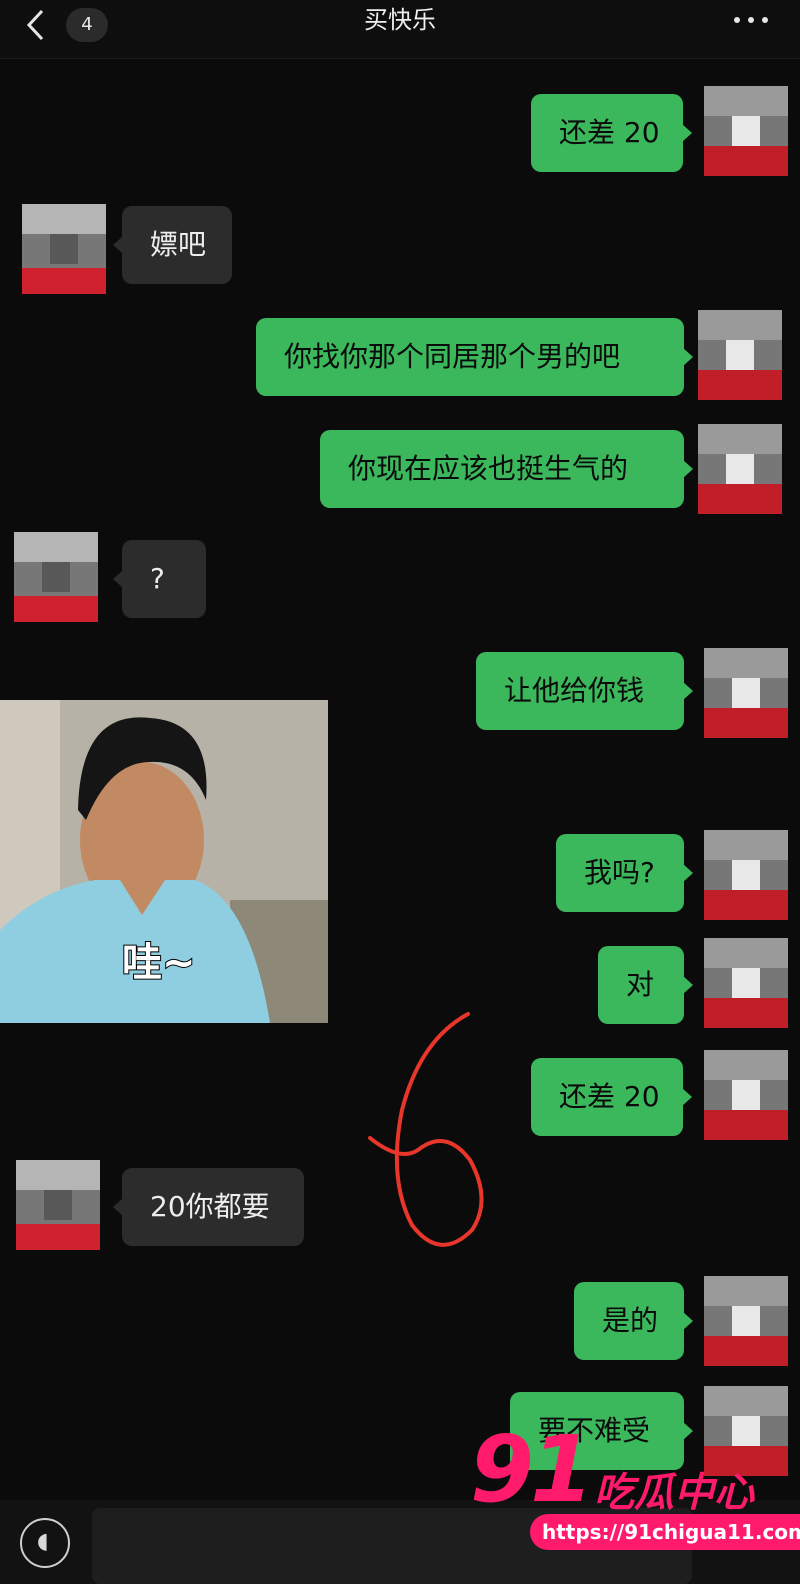 Image resolution: width=800 pixels, height=1584 pixels. I want to click on unread-count-badge: 4, so click(87, 25).